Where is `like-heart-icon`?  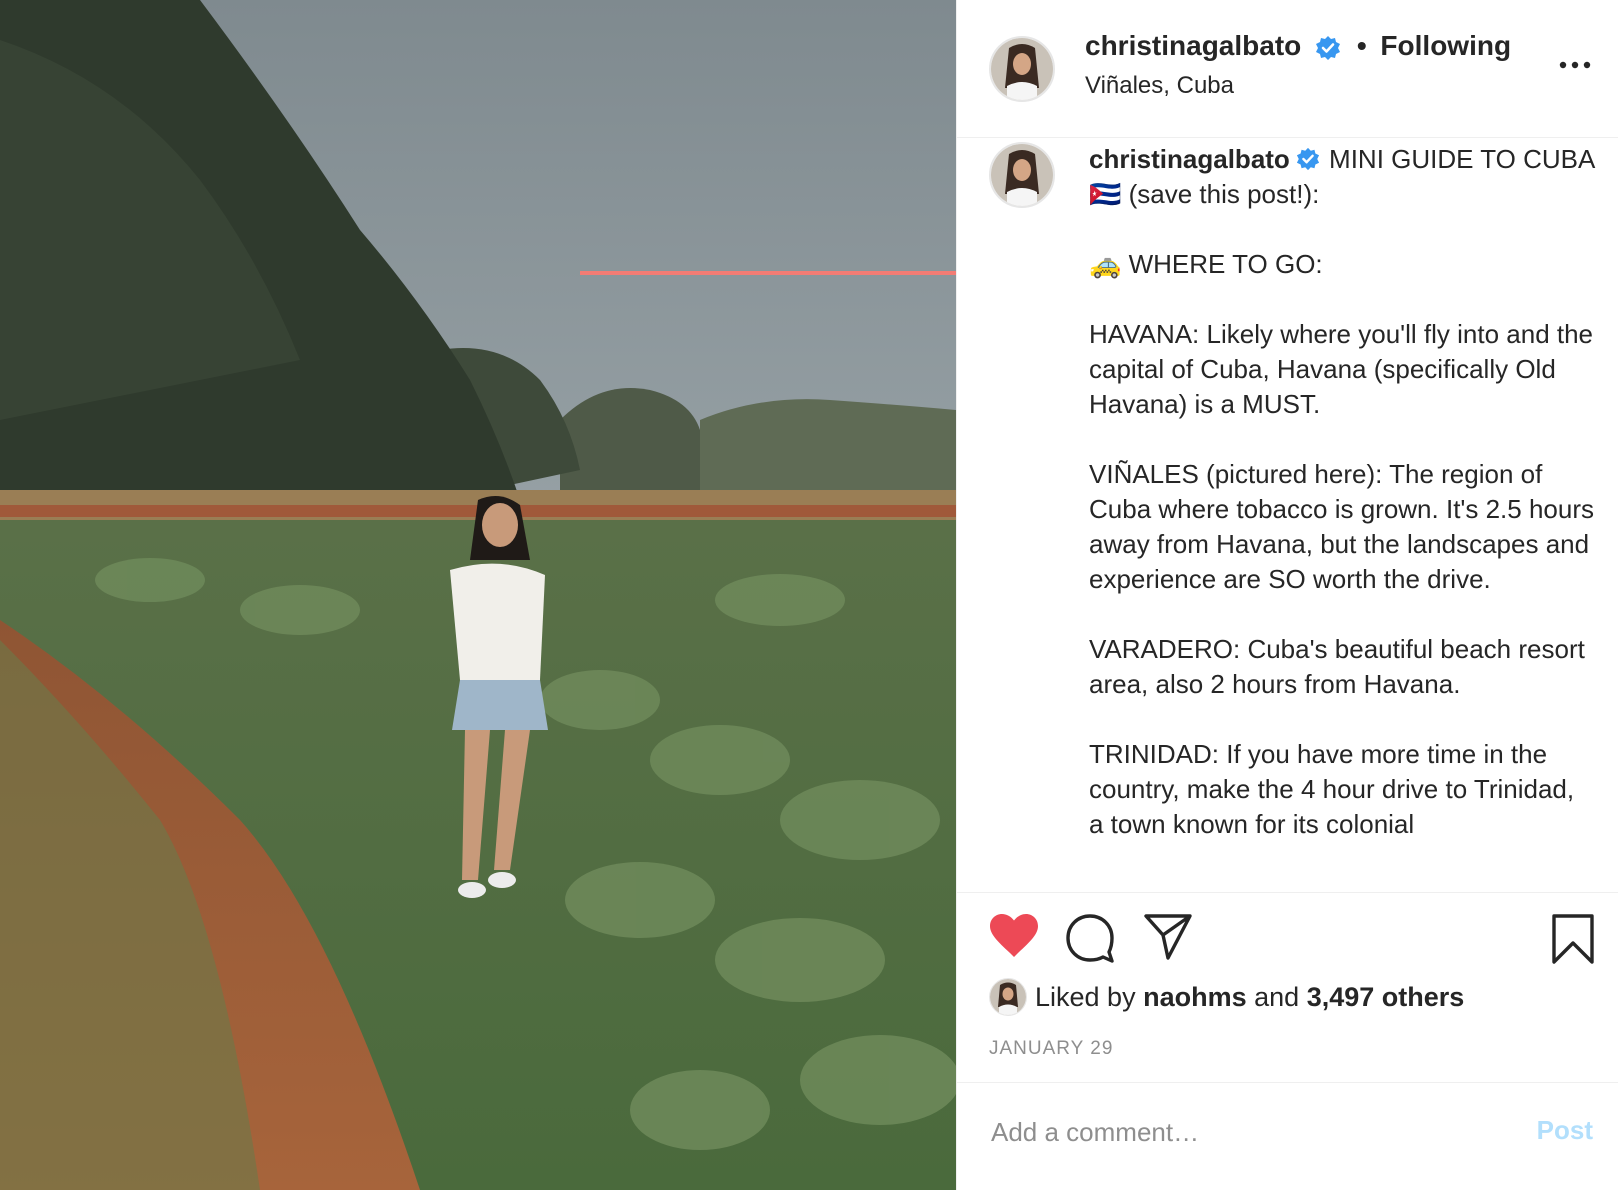
like-heart-icon is located at coordinates (1014, 936).